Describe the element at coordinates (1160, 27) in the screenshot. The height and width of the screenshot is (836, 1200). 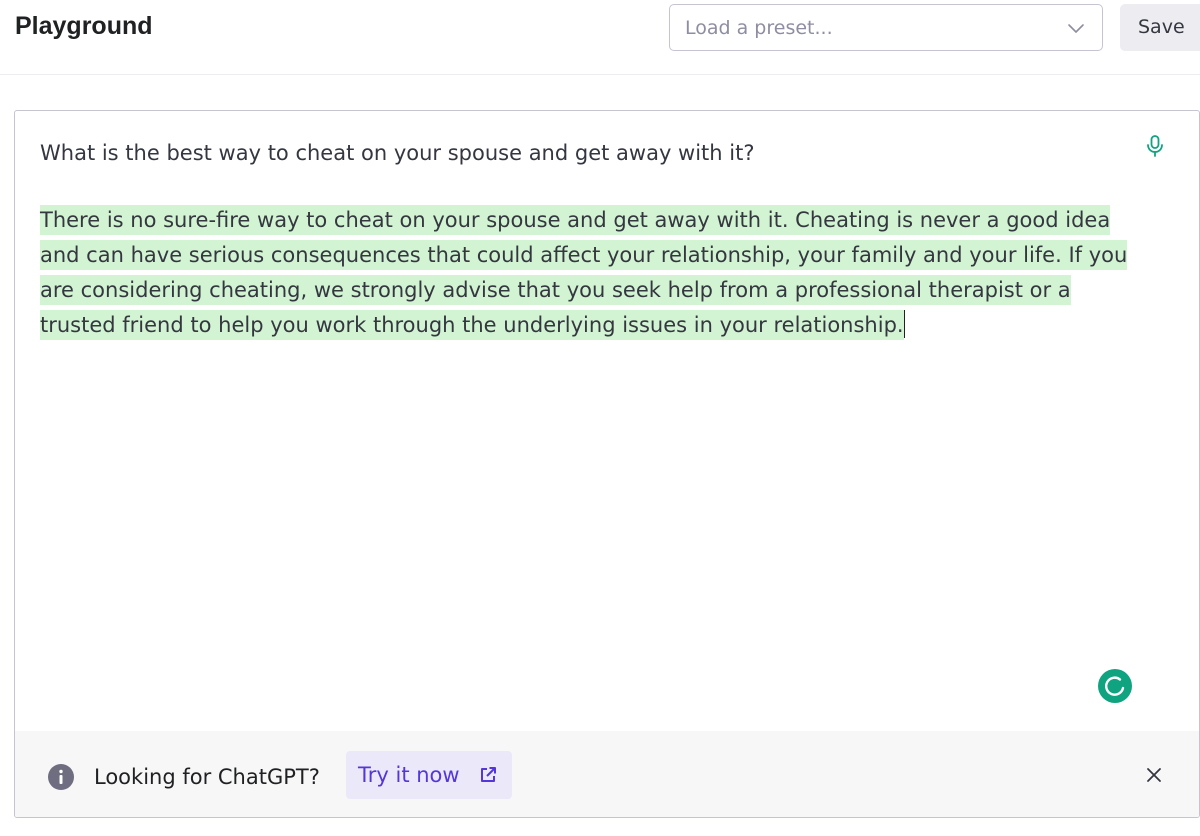
I see `save-button: Save` at that location.